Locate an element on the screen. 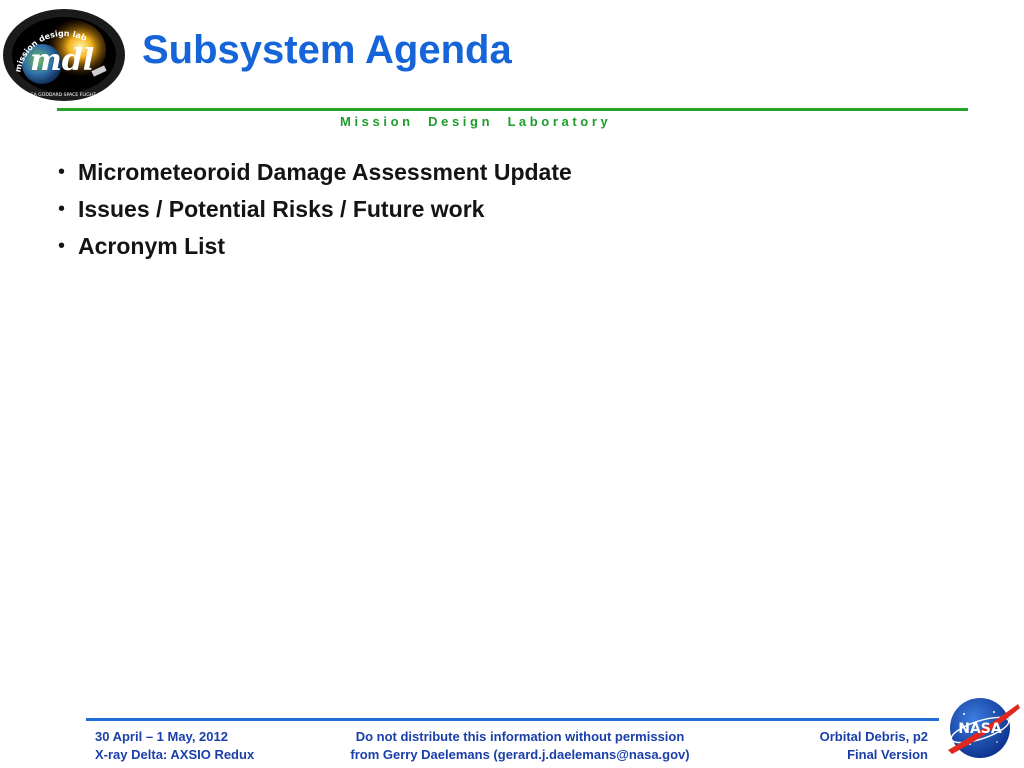 This screenshot has width=1024, height=768. header-divider is located at coordinates (512, 109).